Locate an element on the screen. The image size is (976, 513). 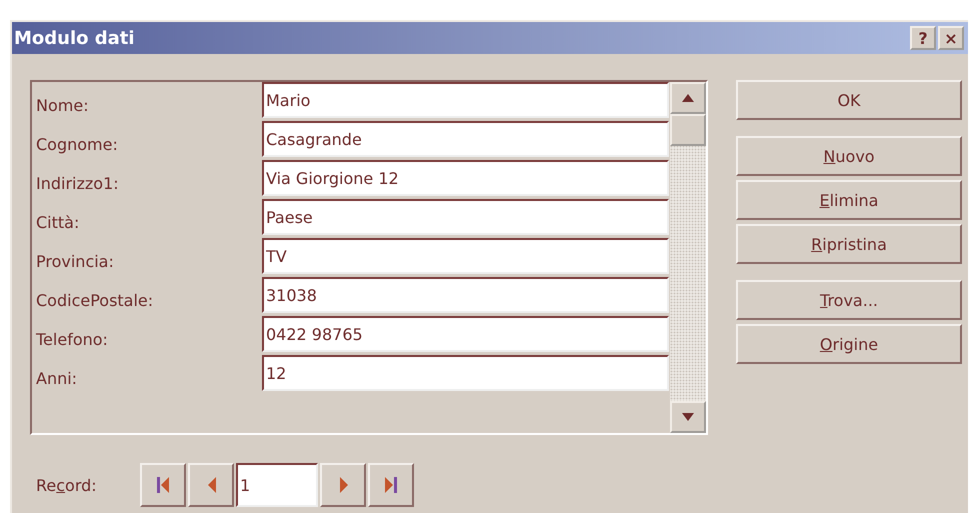
dialog-button: Elimina is located at coordinates (849, 200).